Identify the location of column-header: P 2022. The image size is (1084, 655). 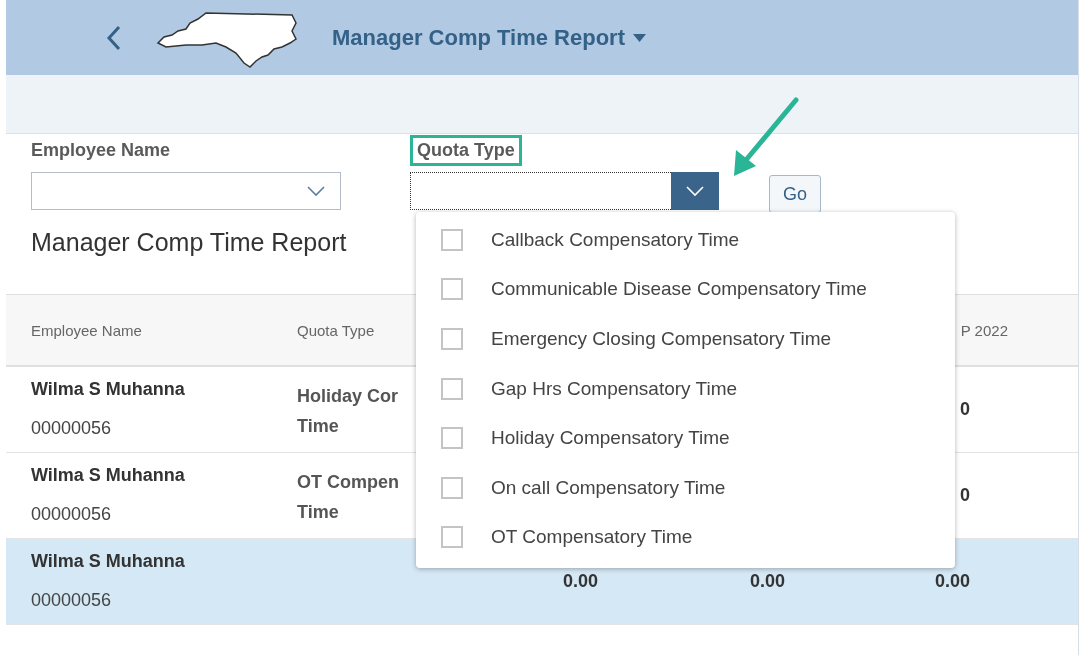
(984, 330).